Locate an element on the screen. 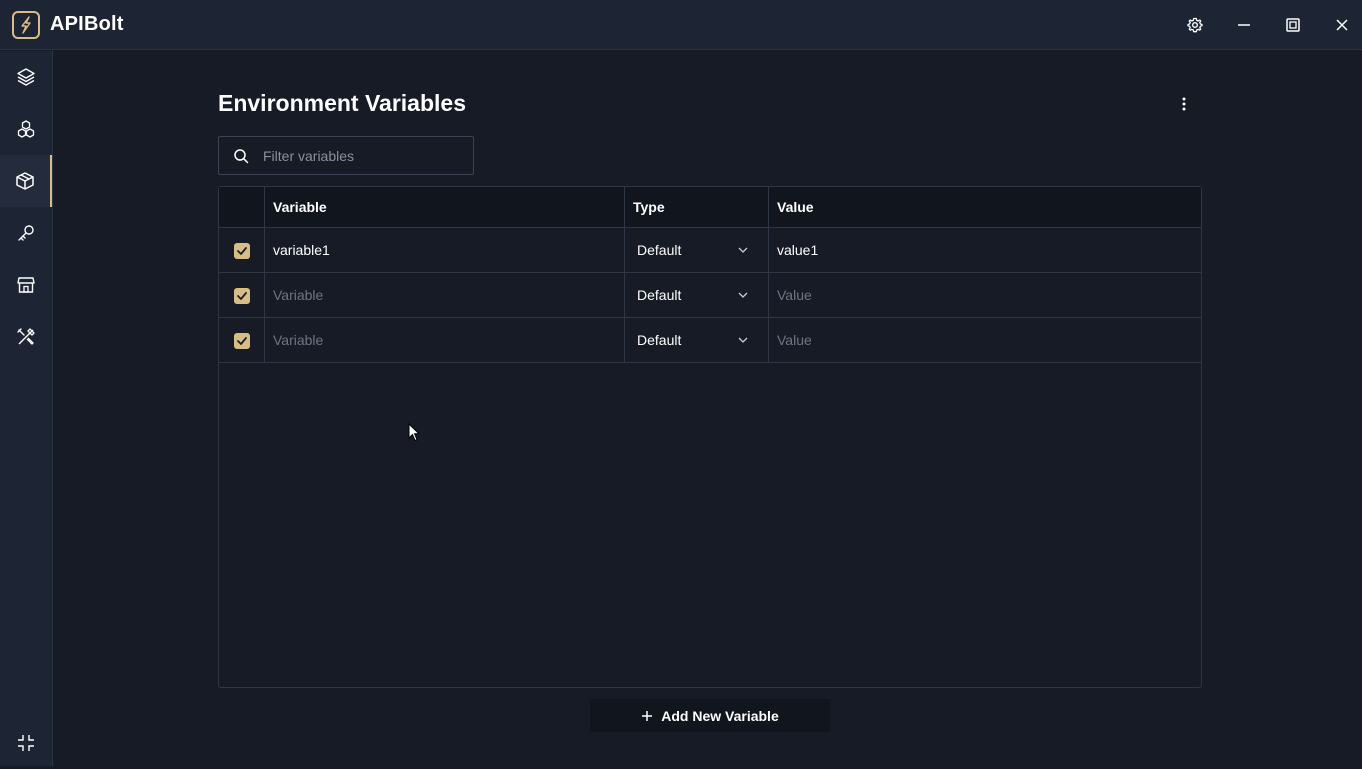 This screenshot has height=769, width=1362. key-icon is located at coordinates (26, 233).